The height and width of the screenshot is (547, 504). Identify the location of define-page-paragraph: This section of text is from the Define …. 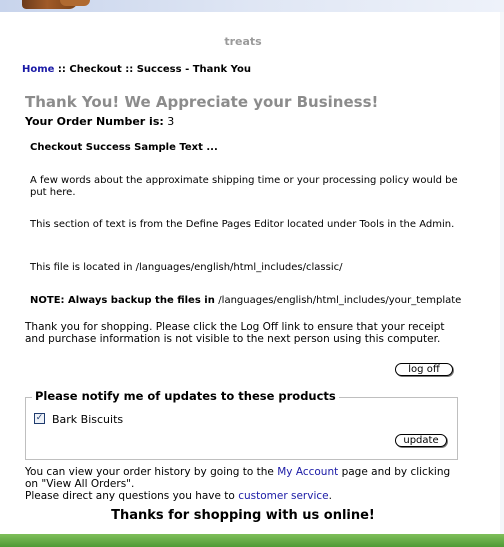
(242, 224).